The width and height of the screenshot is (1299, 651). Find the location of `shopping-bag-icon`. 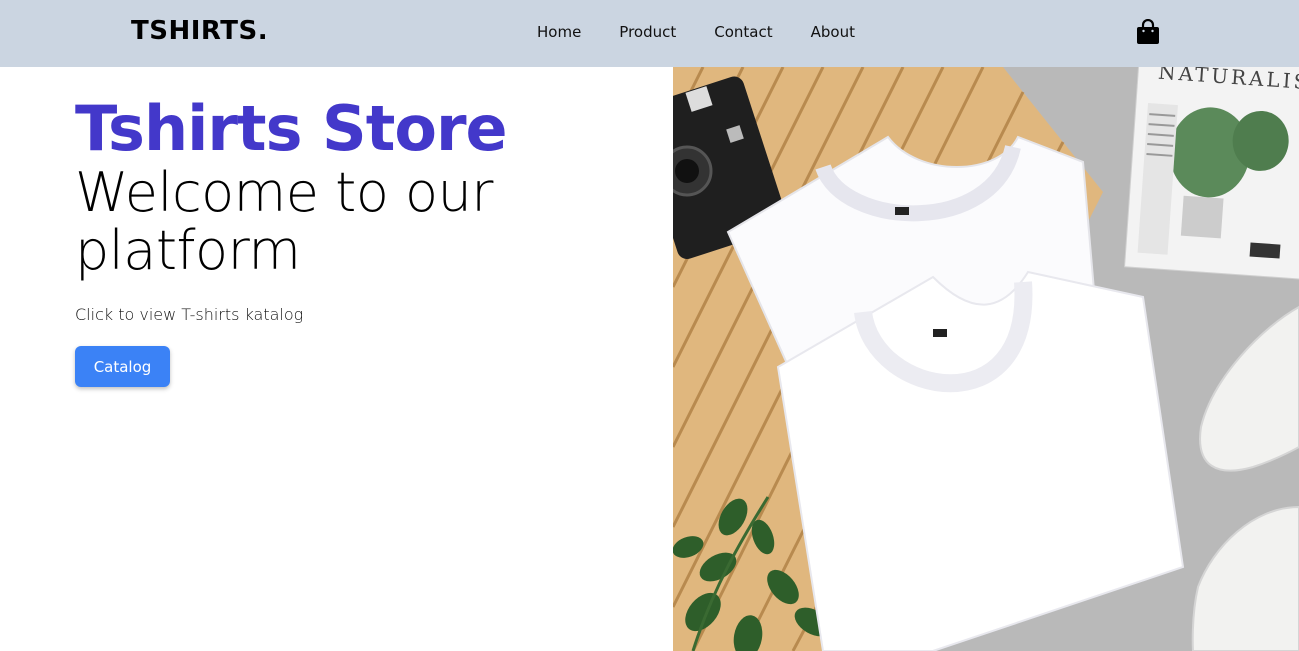

shopping-bag-icon is located at coordinates (1148, 31).